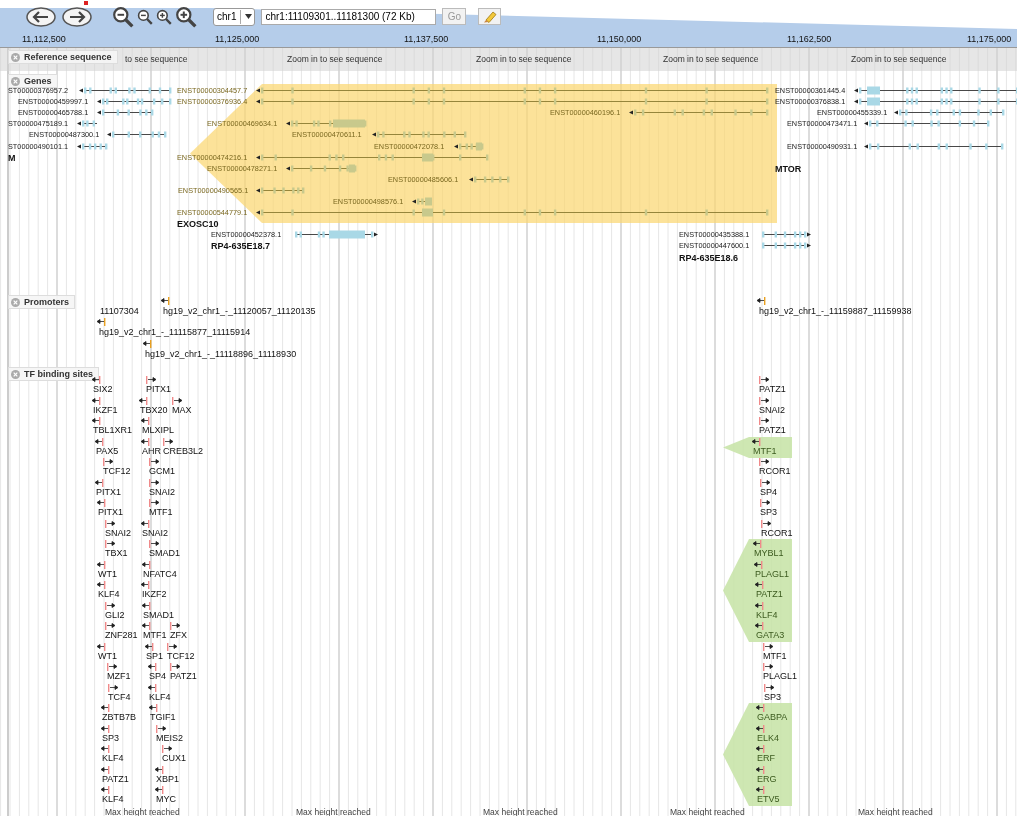  I want to click on gene-name: RP4-635E18.6, so click(709, 257).